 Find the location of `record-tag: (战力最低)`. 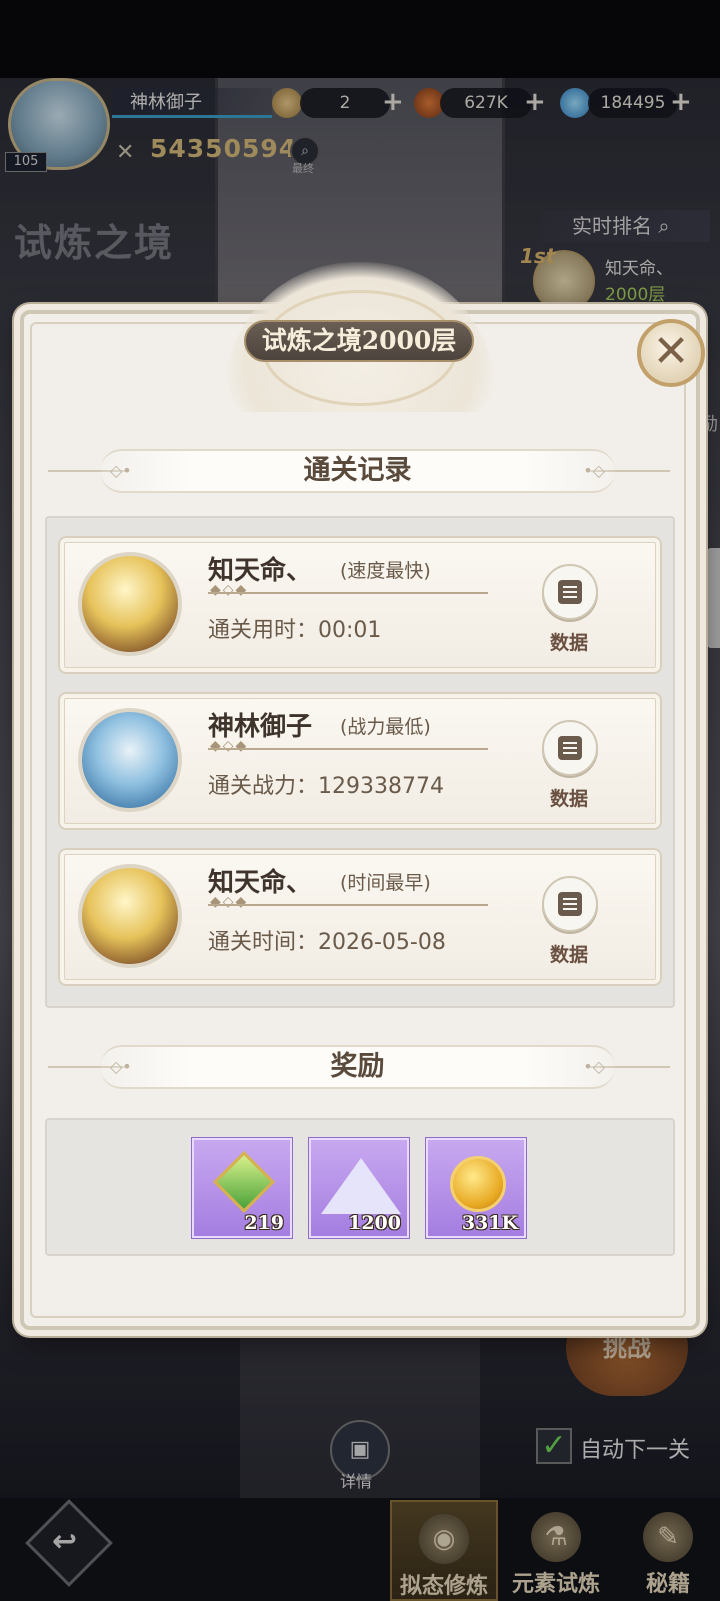

record-tag: (战力最低) is located at coordinates (385, 727).